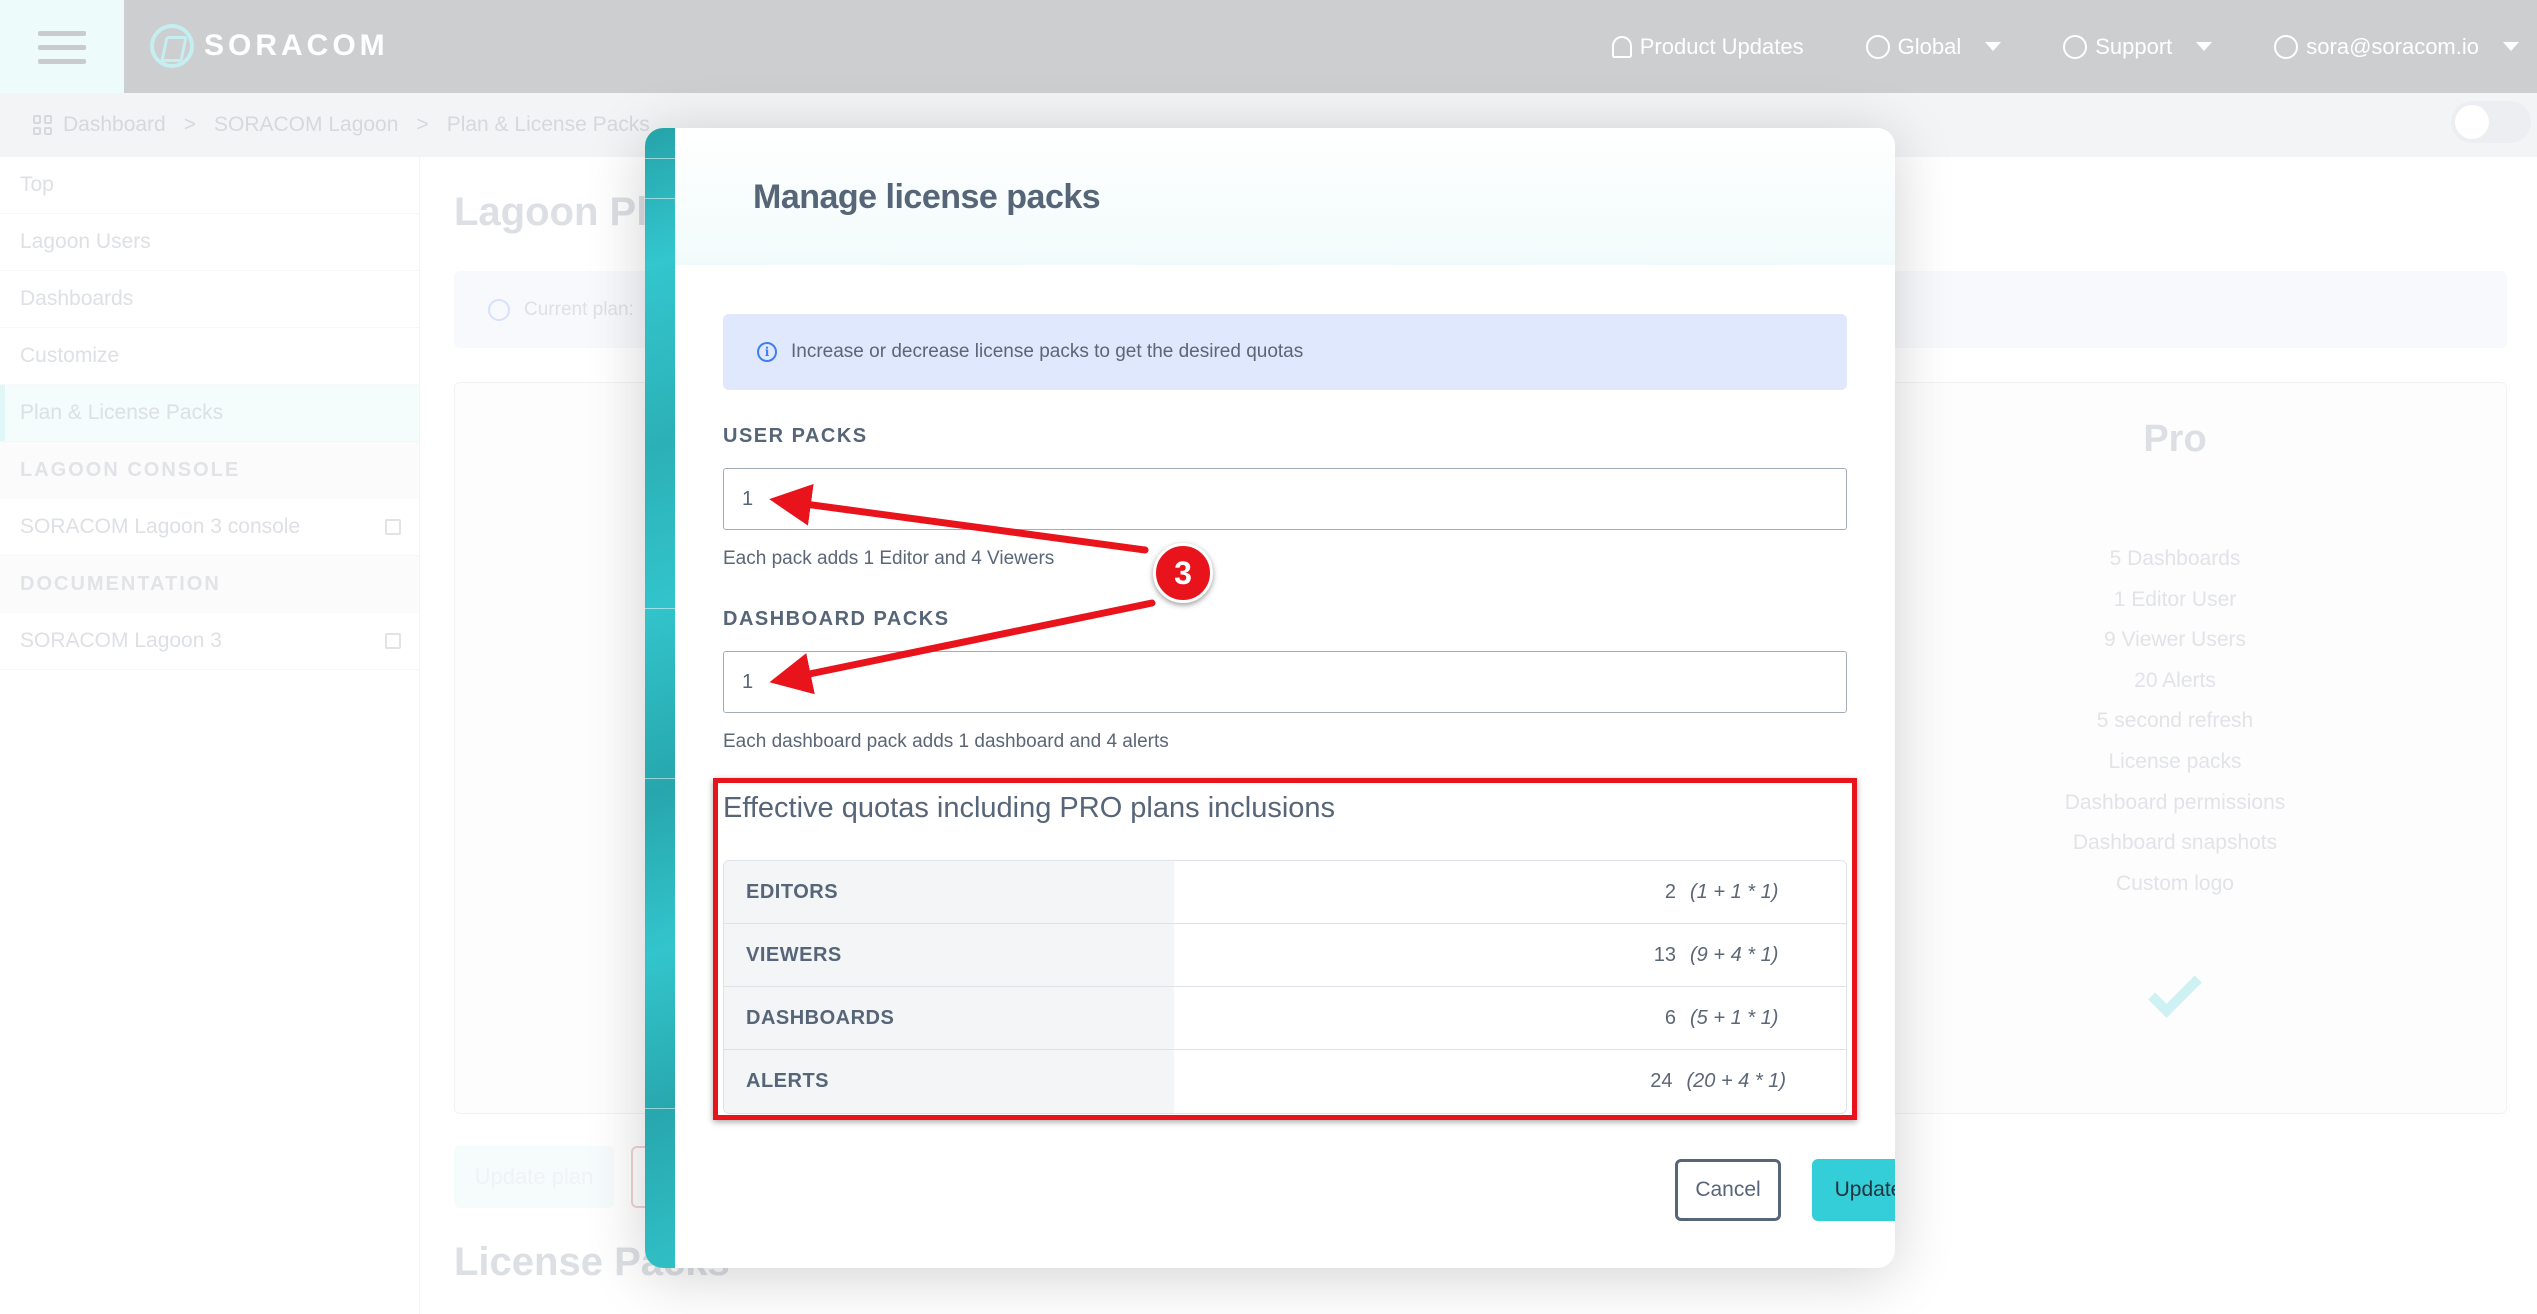 Image resolution: width=2537 pixels, height=1314 pixels. Describe the element at coordinates (767, 352) in the screenshot. I see `info-icon: i` at that location.